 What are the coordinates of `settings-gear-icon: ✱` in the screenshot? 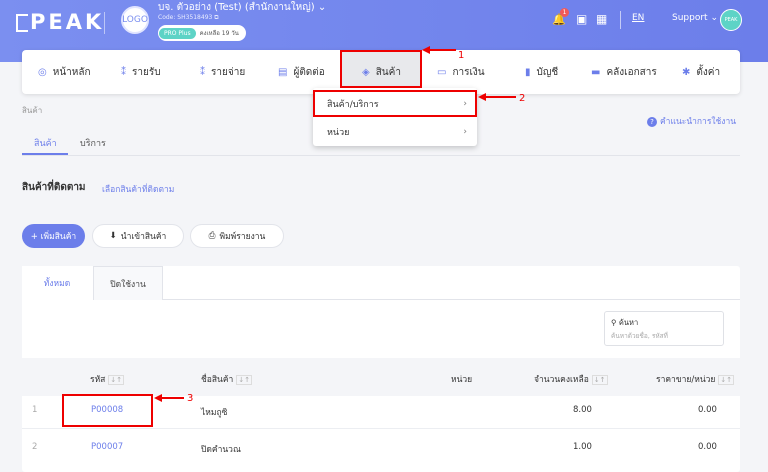 It's located at (686, 72).